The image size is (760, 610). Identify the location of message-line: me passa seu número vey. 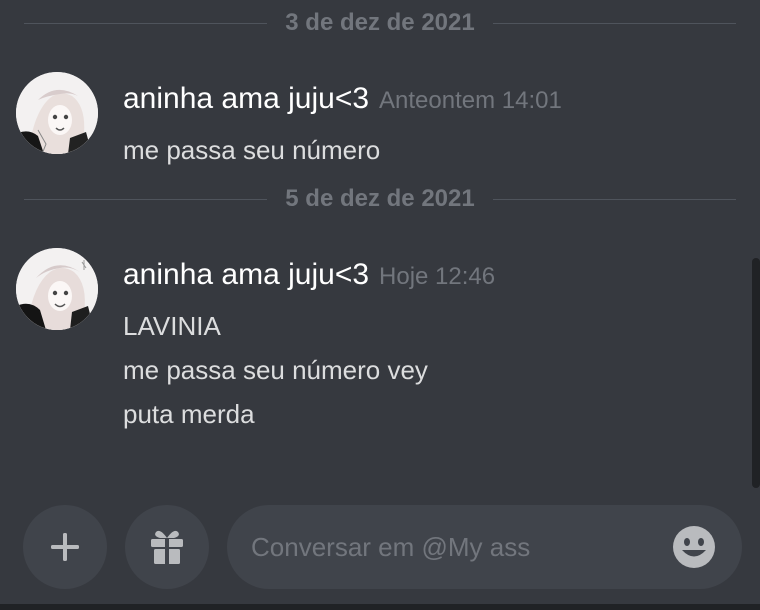
(275, 370).